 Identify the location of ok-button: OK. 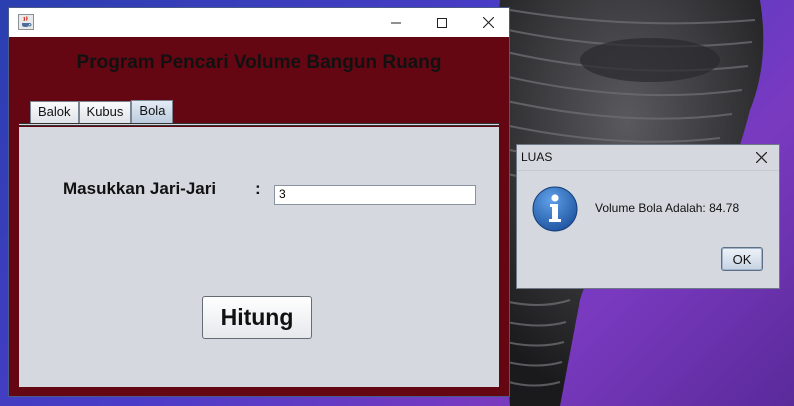
(742, 259).